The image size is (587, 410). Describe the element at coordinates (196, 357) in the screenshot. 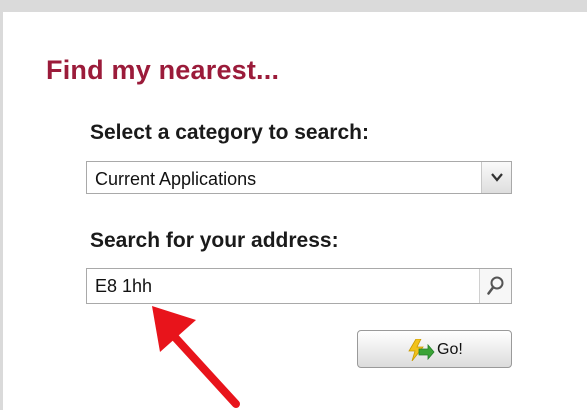

I see `red-arrow-icon` at that location.